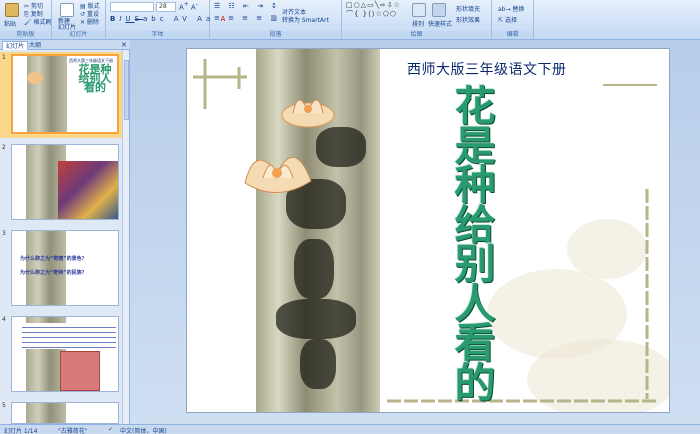  I want to click on thumb-number: 4, so click(4, 319).